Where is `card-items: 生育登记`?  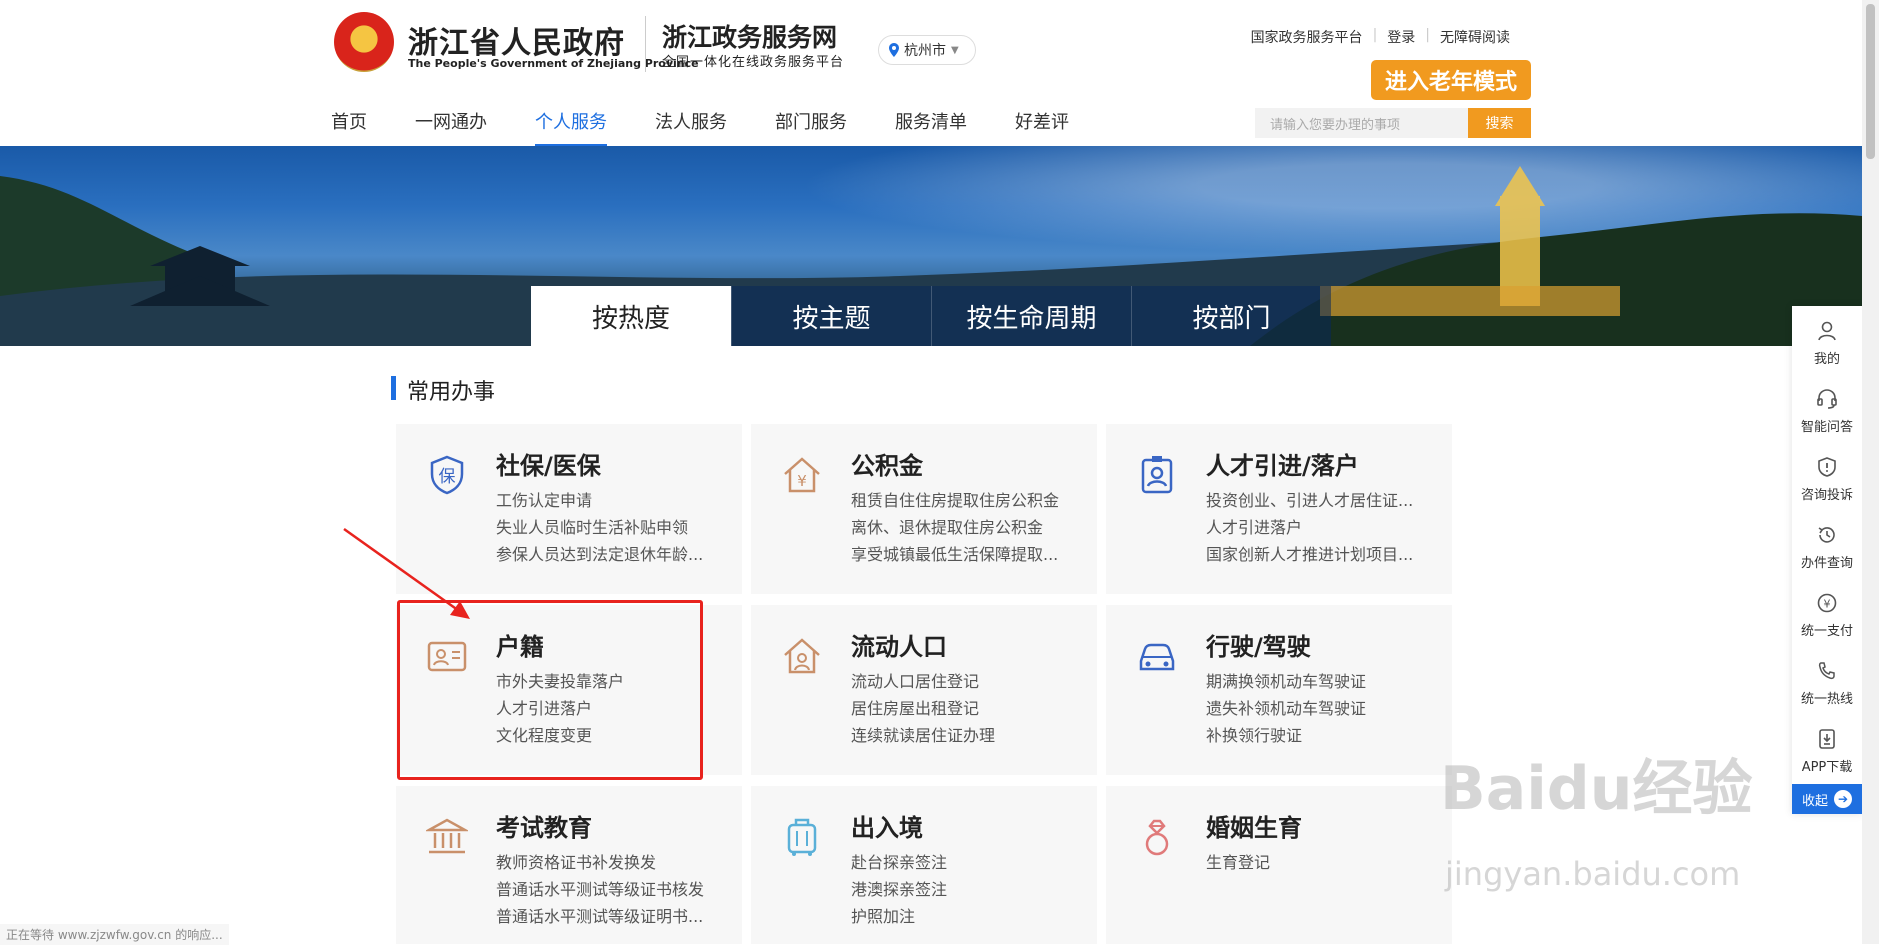 card-items: 生育登记 is located at coordinates (1323, 862).